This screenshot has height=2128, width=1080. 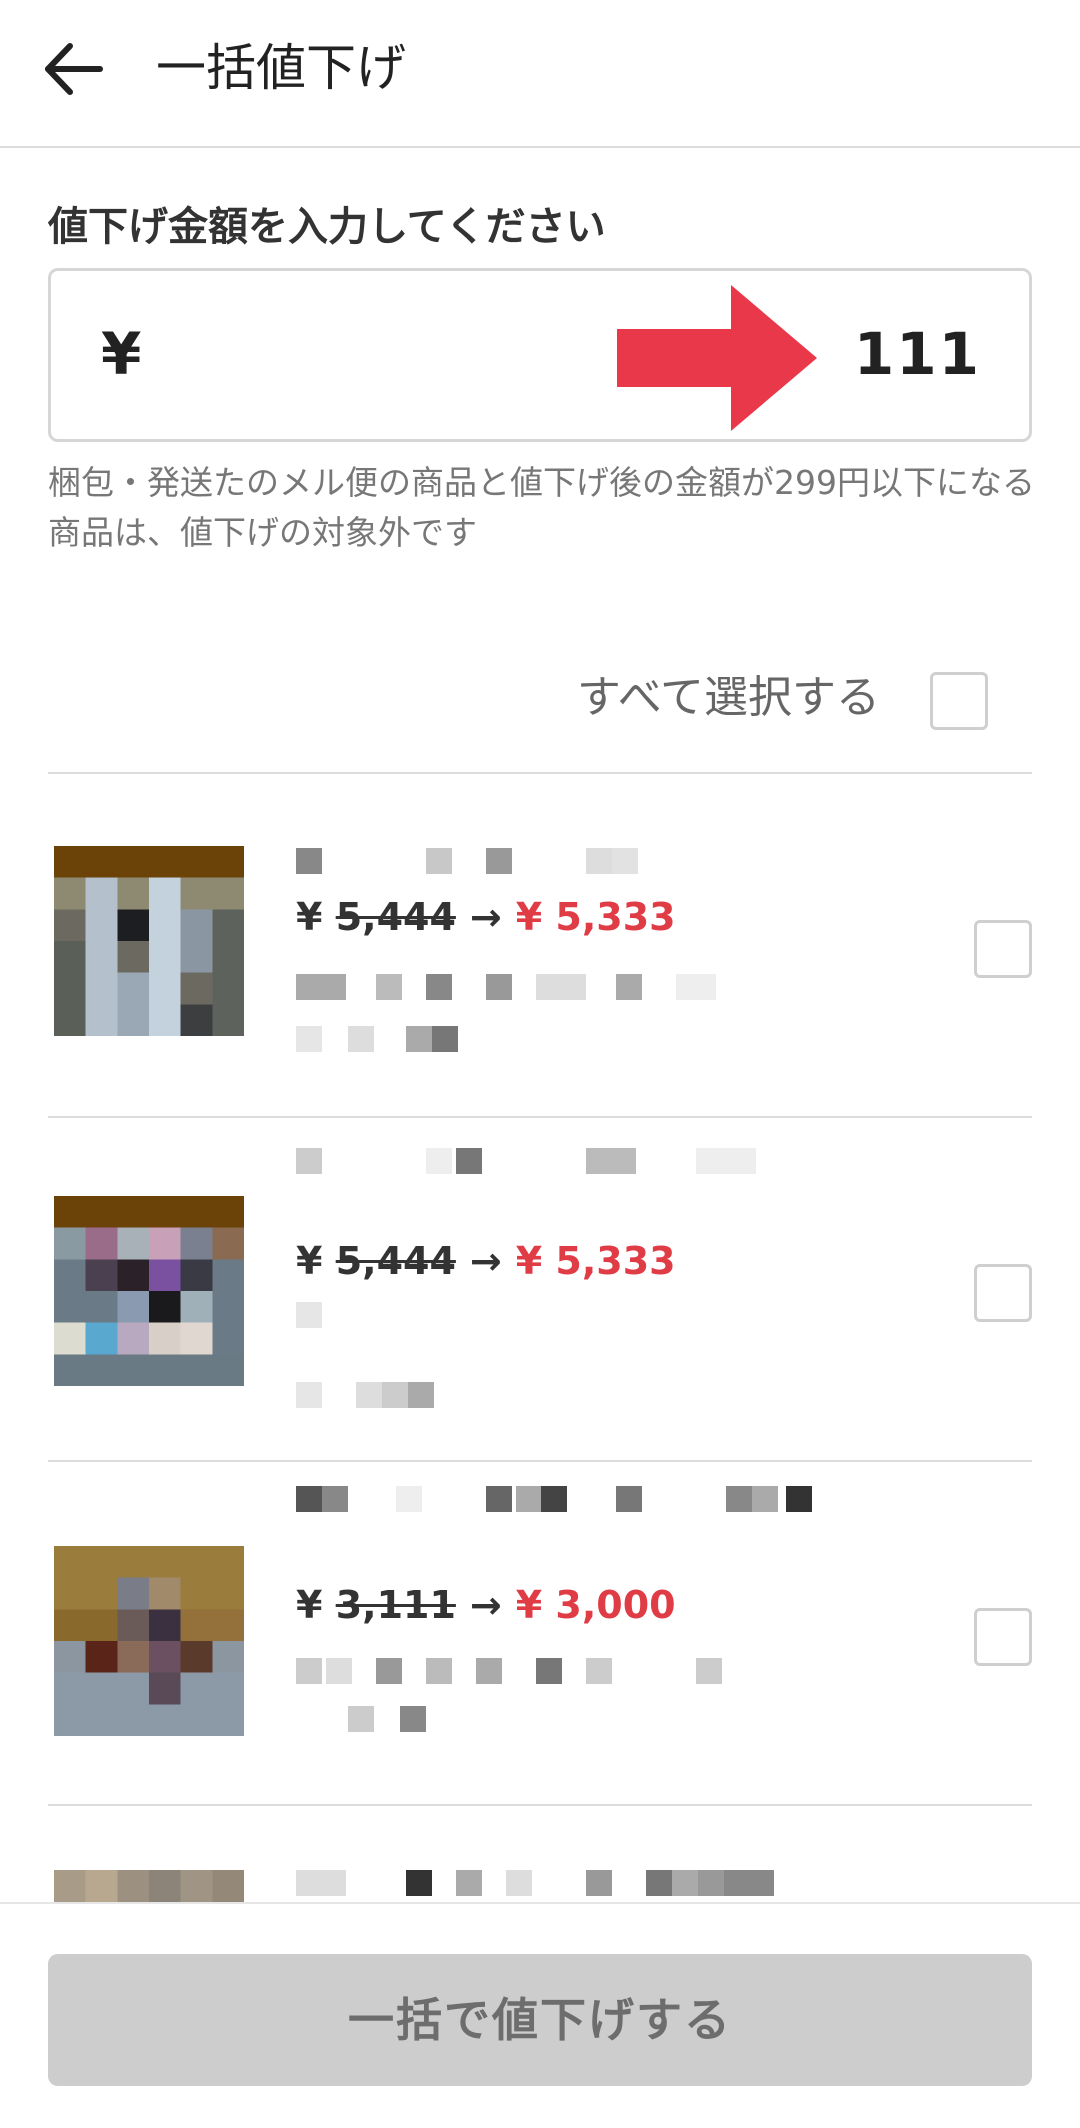 I want to click on arrow-left-icon, so click(x=74, y=69).